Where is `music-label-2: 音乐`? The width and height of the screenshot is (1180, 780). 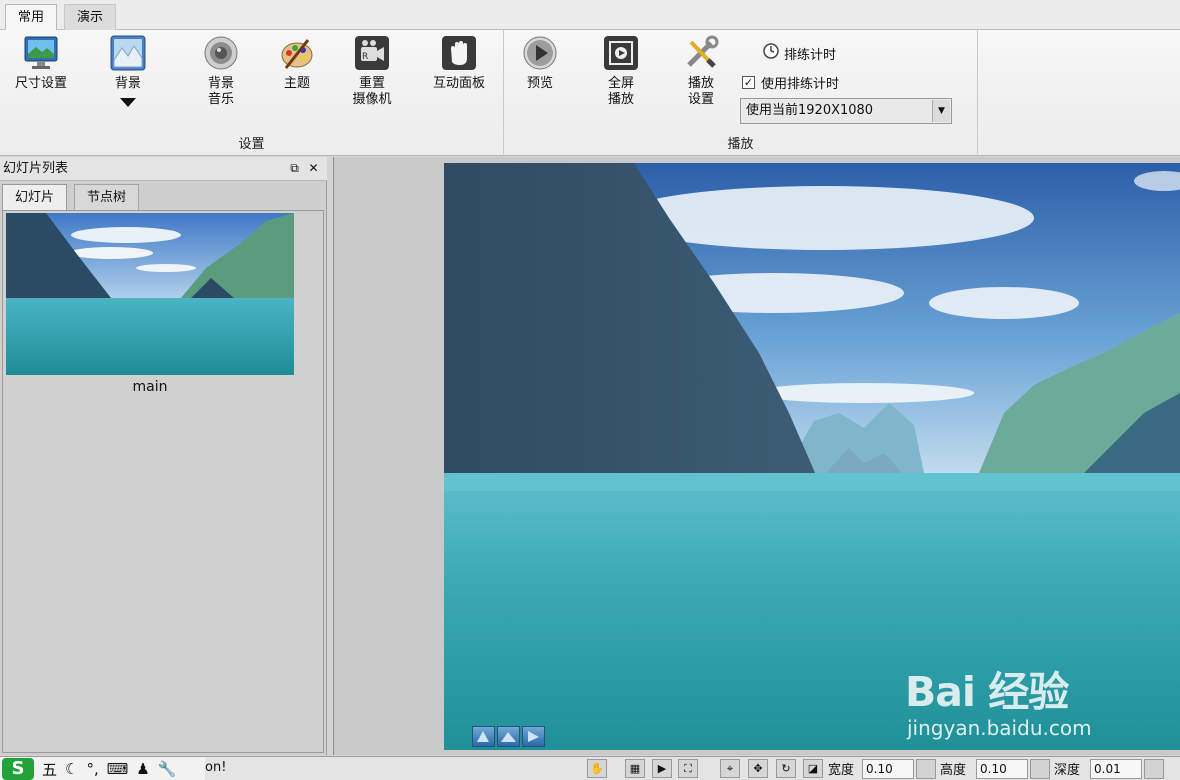
music-label-2: 音乐 is located at coordinates (220, 99).